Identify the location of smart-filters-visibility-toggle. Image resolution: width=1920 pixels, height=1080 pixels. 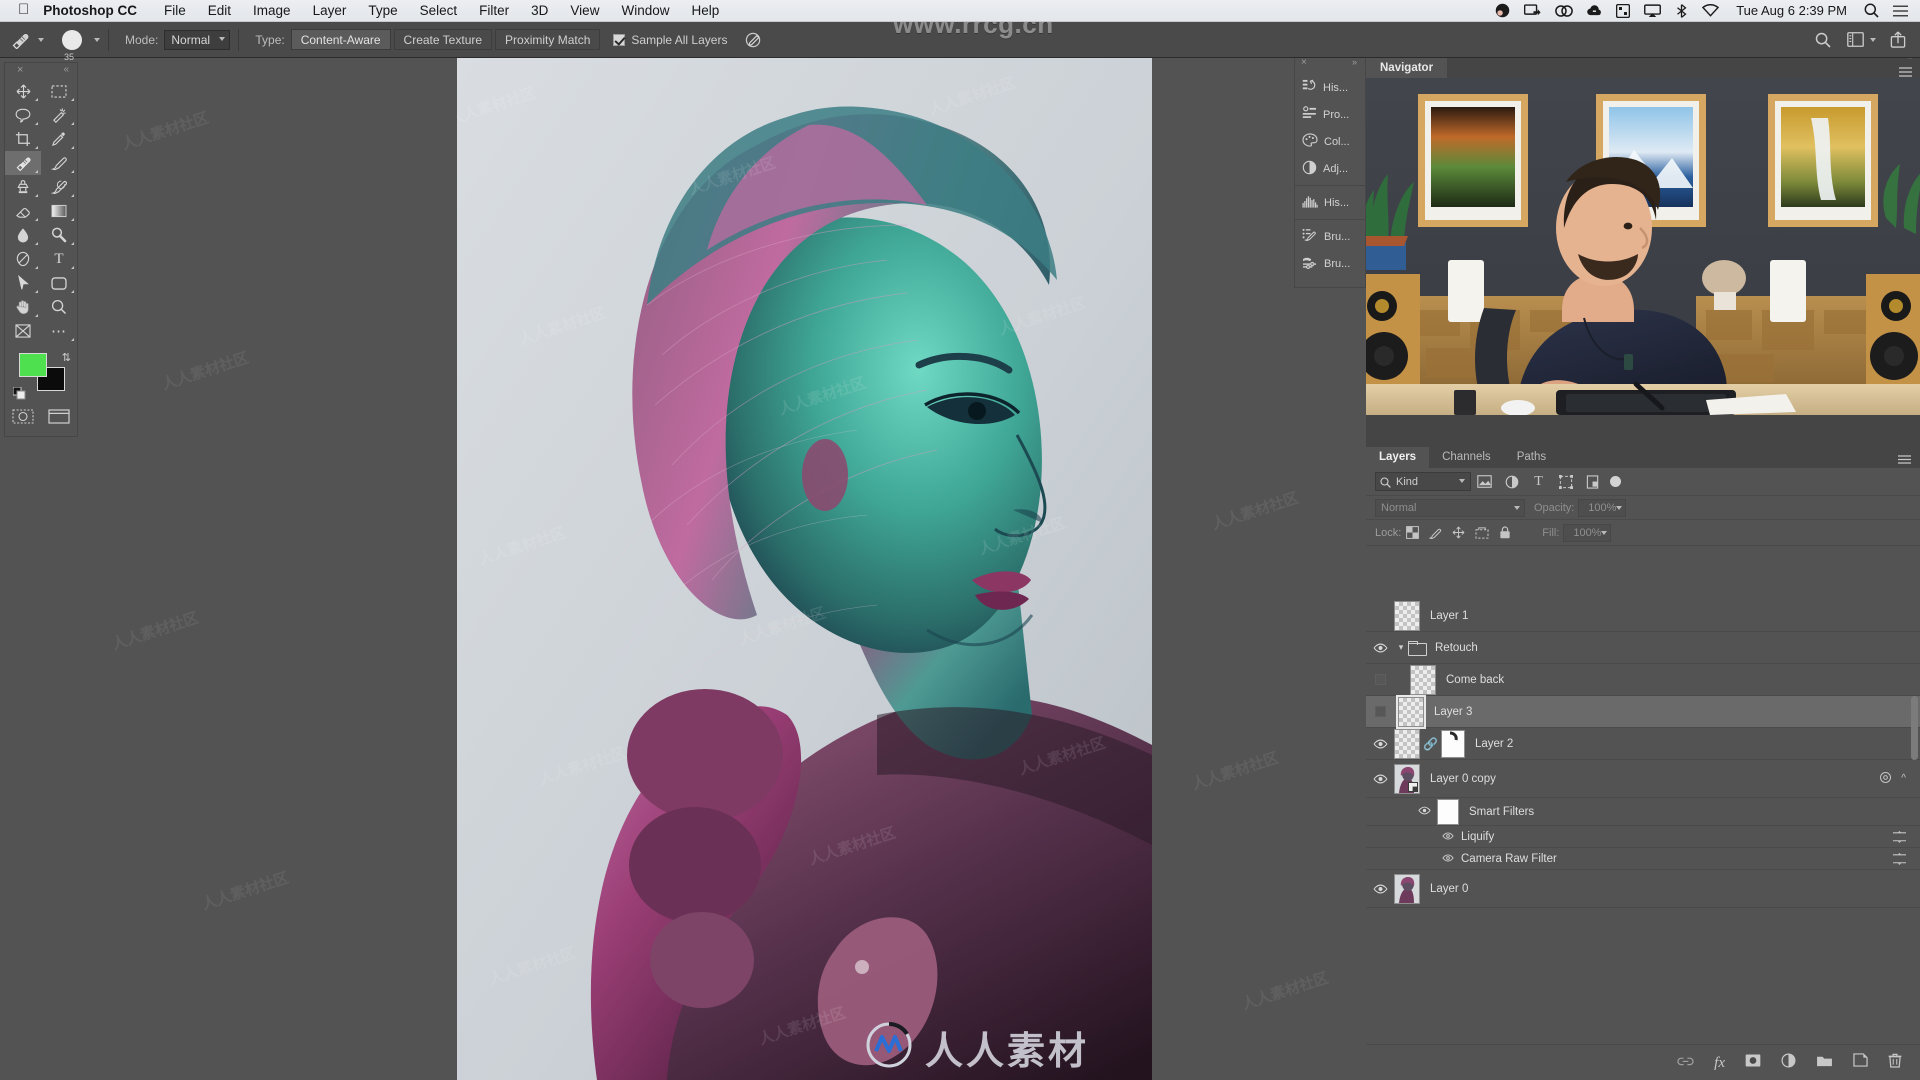
(1424, 812).